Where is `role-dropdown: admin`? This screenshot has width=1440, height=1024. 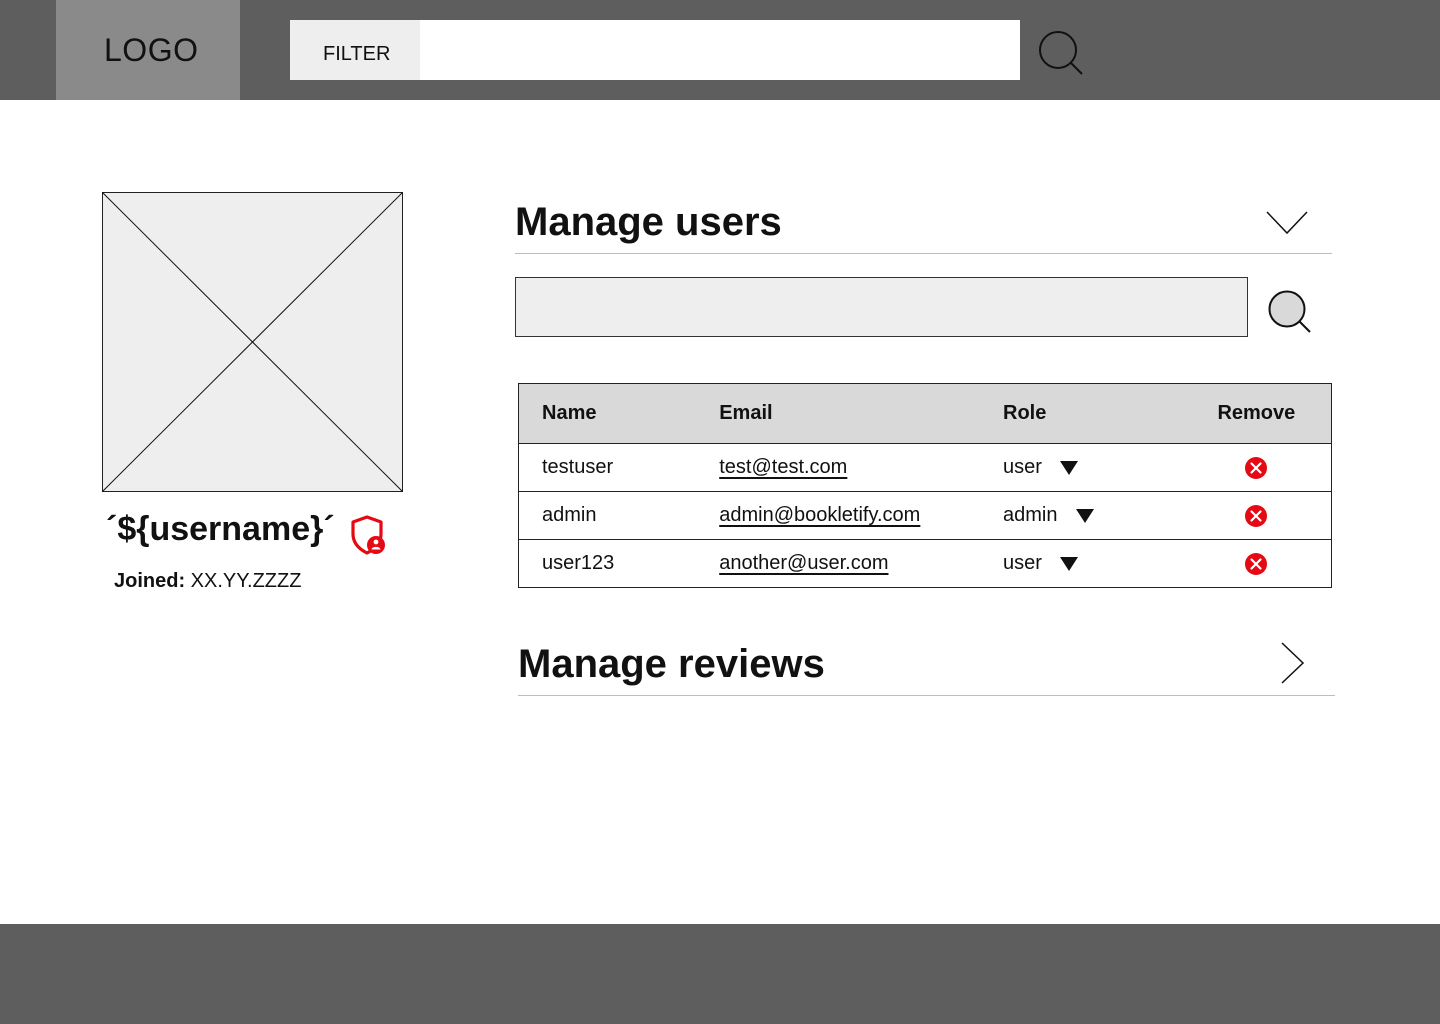
role-dropdown: admin is located at coordinates (1048, 515).